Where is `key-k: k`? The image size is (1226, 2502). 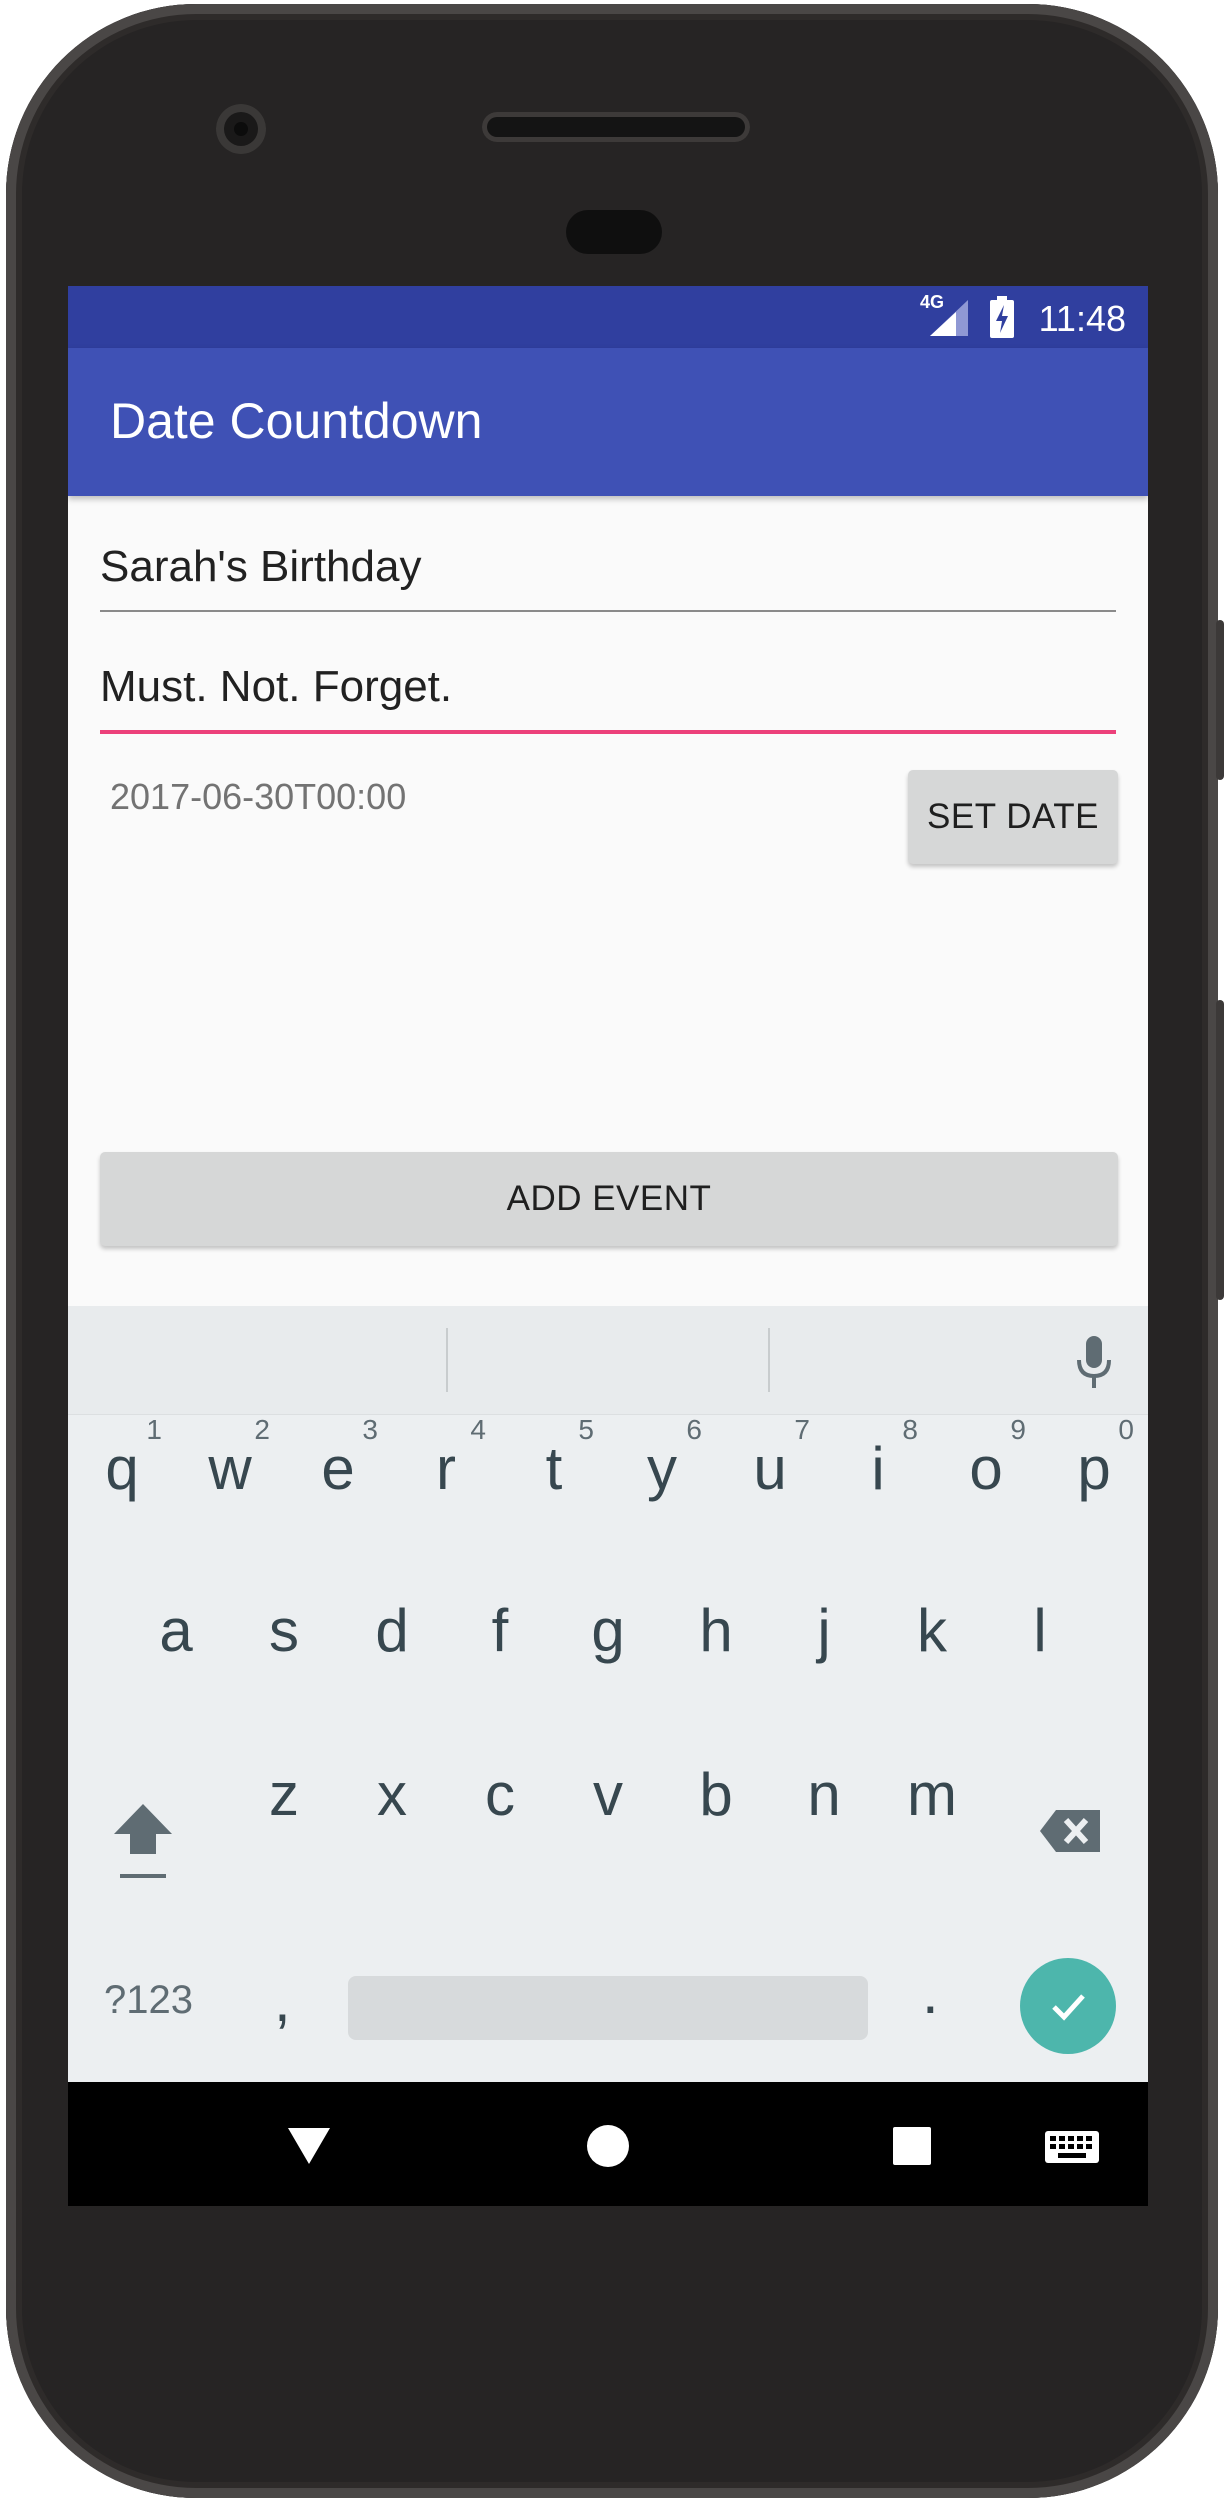
key-k: k is located at coordinates (932, 1636).